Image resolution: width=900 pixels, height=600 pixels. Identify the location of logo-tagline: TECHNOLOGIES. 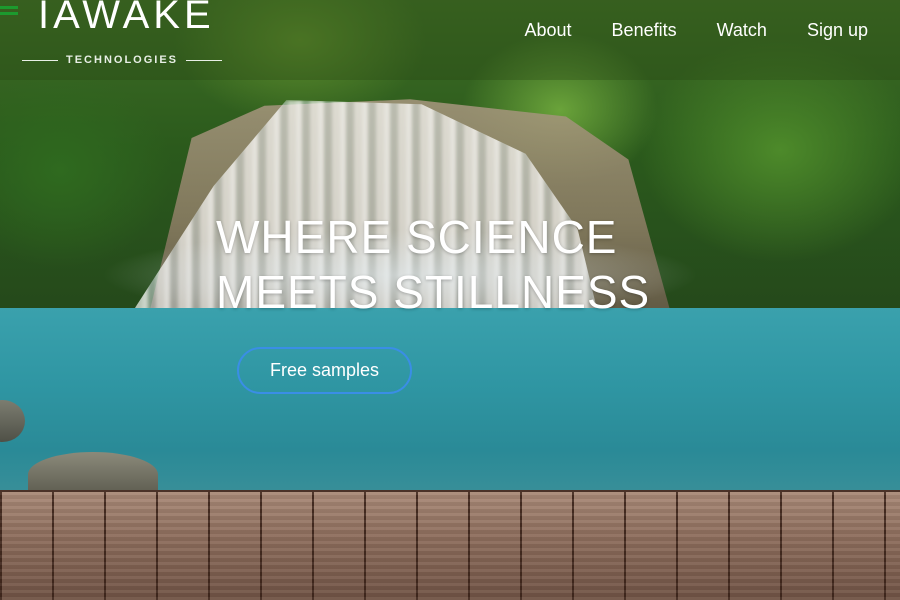
(122, 60).